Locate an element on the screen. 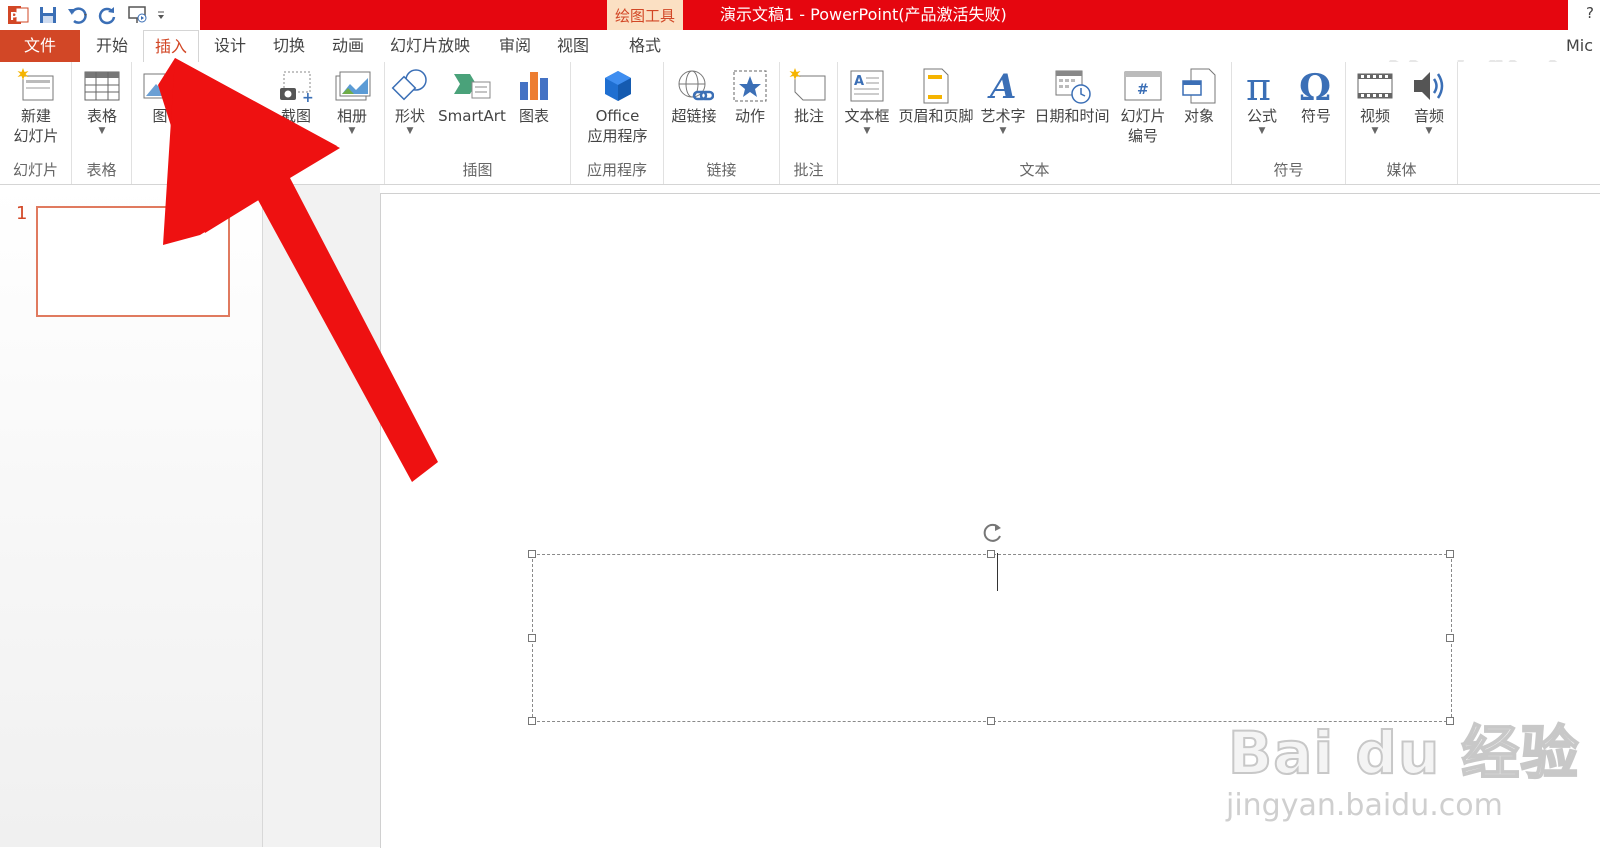  group-label-illustrations: 插图 is located at coordinates (477, 170).